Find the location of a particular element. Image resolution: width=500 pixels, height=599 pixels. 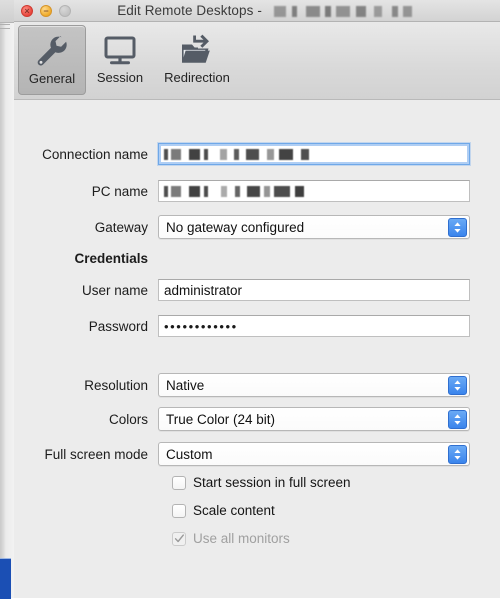

scale-content-checkbox is located at coordinates (179, 510).